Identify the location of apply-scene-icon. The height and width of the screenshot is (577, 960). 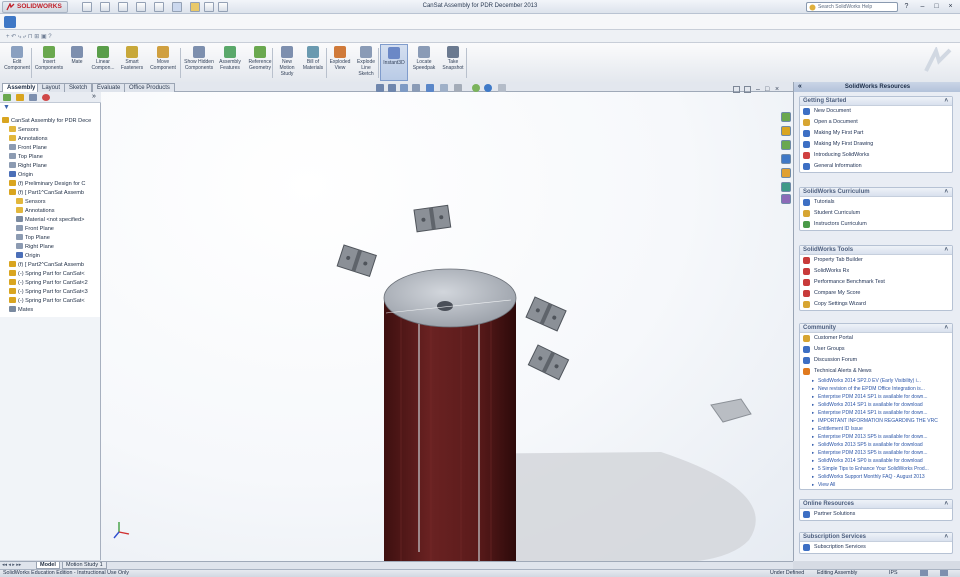
(488, 88).